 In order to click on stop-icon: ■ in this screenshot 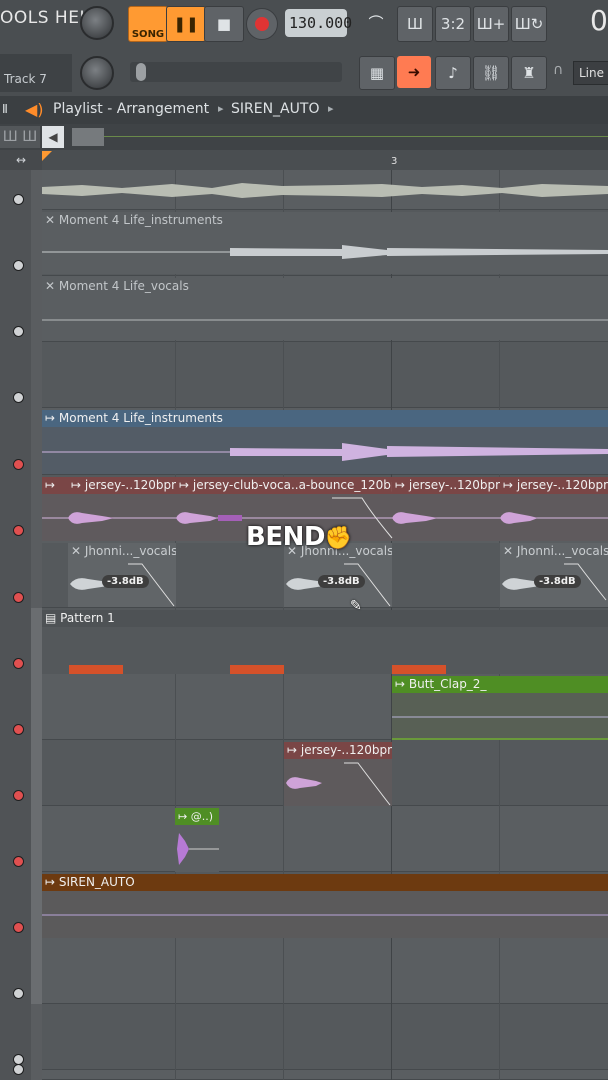, I will do `click(224, 24)`.